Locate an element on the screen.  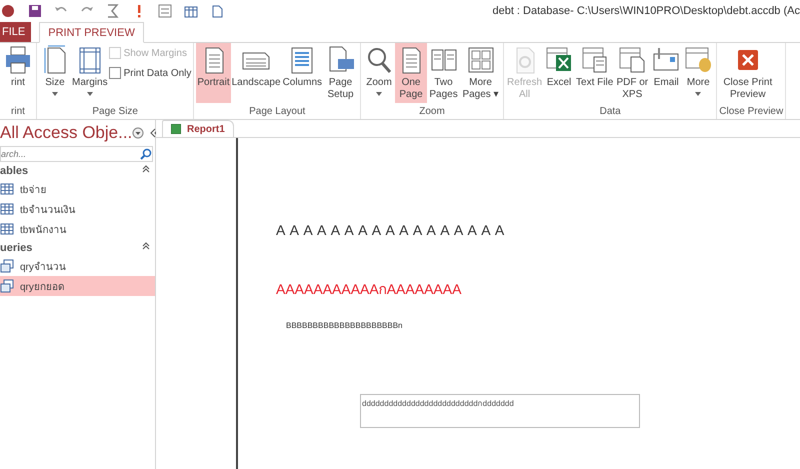
dropdown-icon is located at coordinates (138, 133).